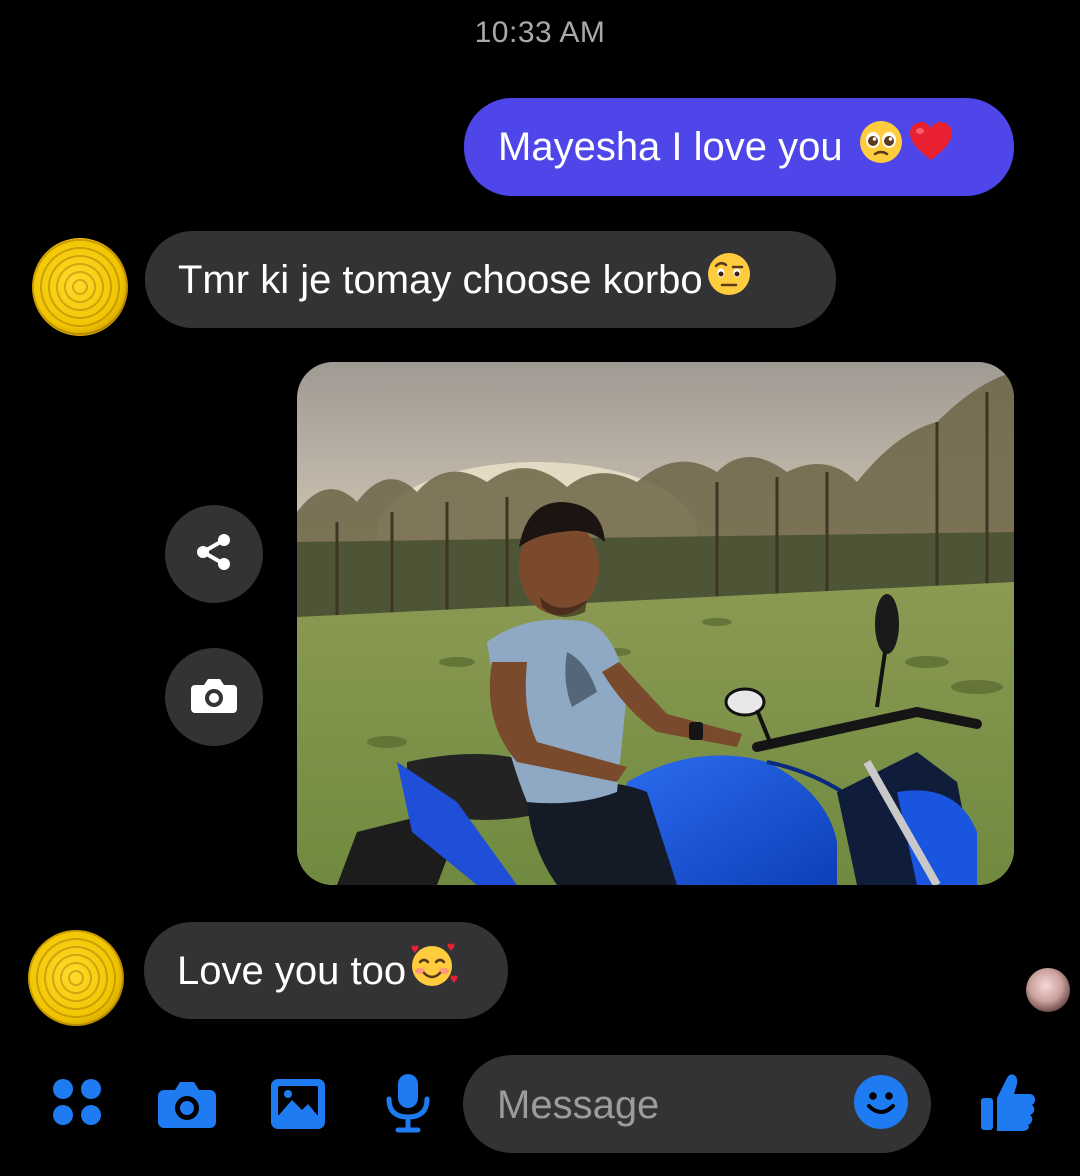  I want to click on message-input, so click(667, 1105).